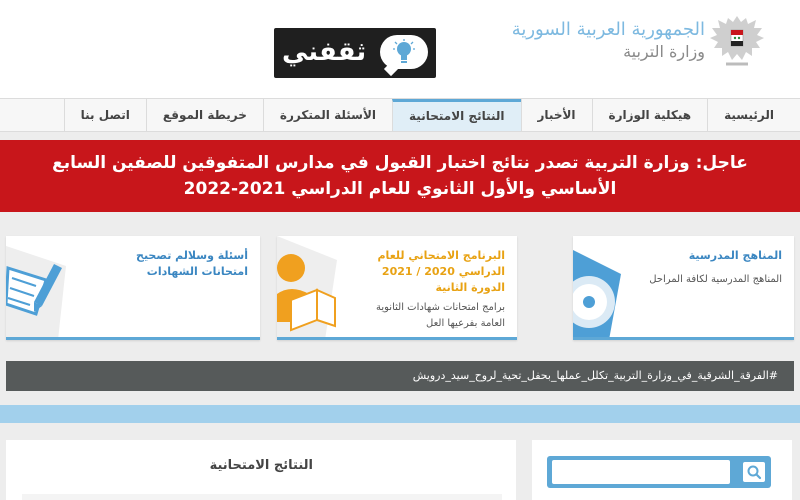 The height and width of the screenshot is (500, 800). I want to click on nav-item-ministry-structure: هيكلية الوزارة, so click(649, 115).